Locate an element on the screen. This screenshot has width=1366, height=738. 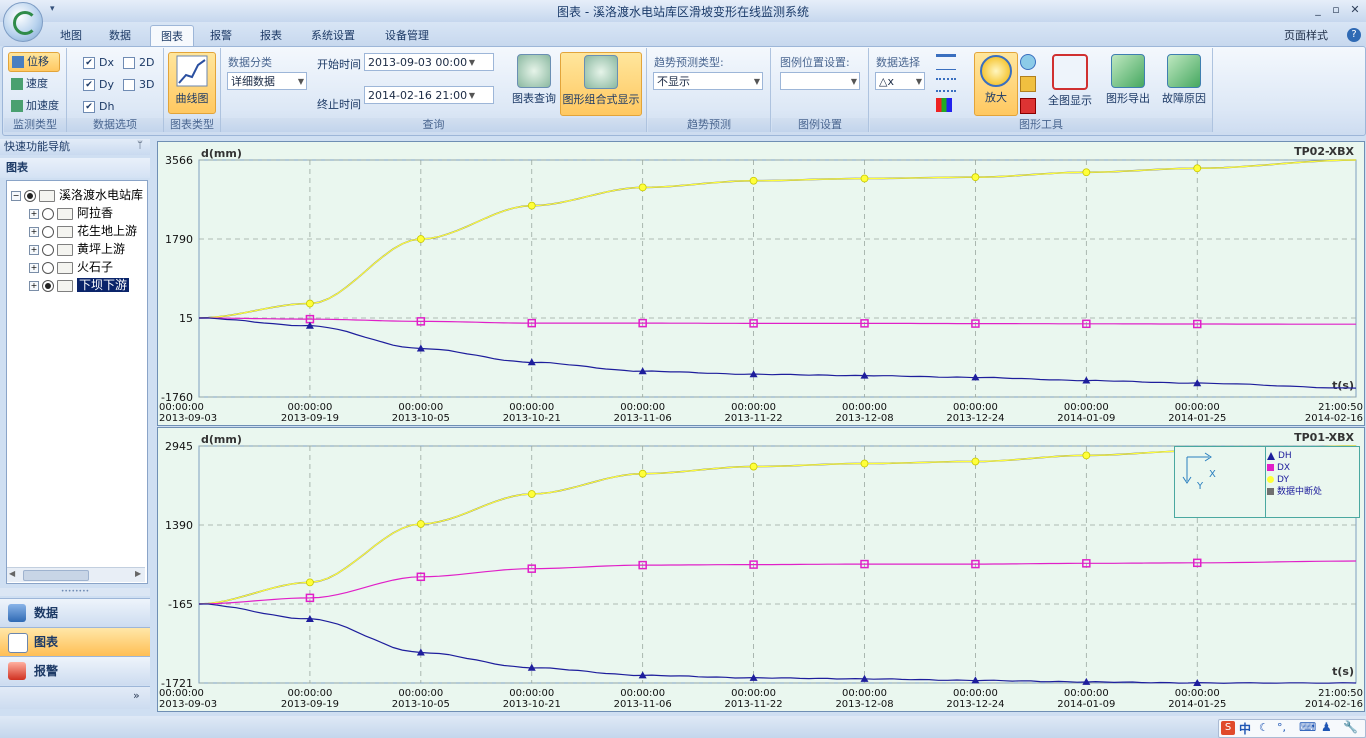
end-time-input: 2014-02-16 21:00 ▼ is located at coordinates (429, 95).